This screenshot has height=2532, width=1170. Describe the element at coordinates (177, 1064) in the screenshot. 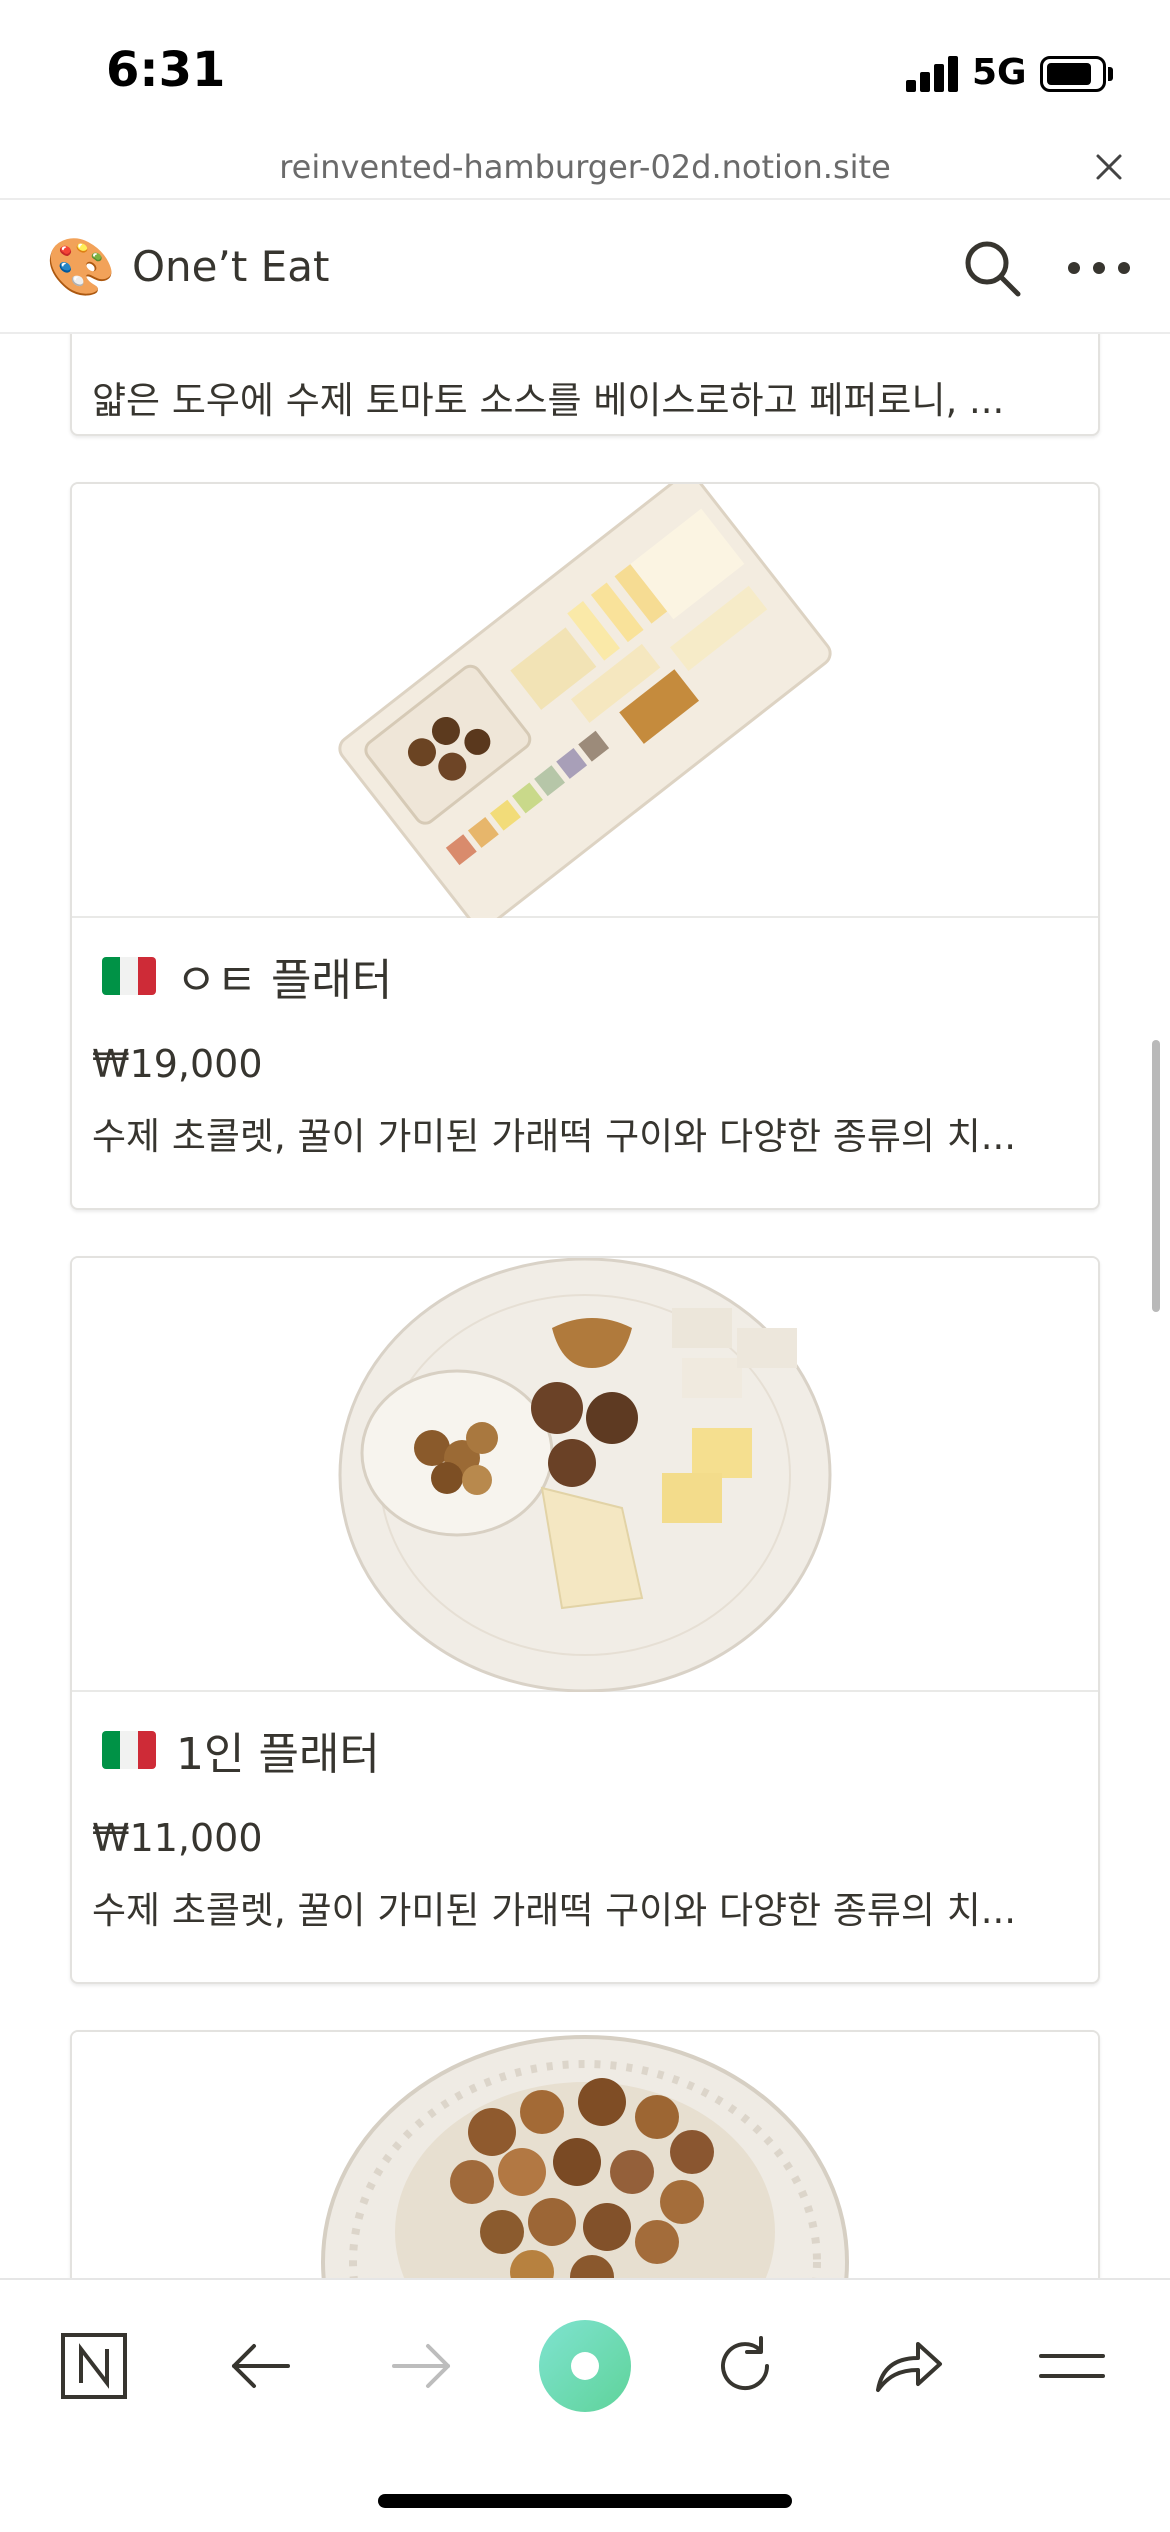

I see `card-price: ₩19,000` at that location.